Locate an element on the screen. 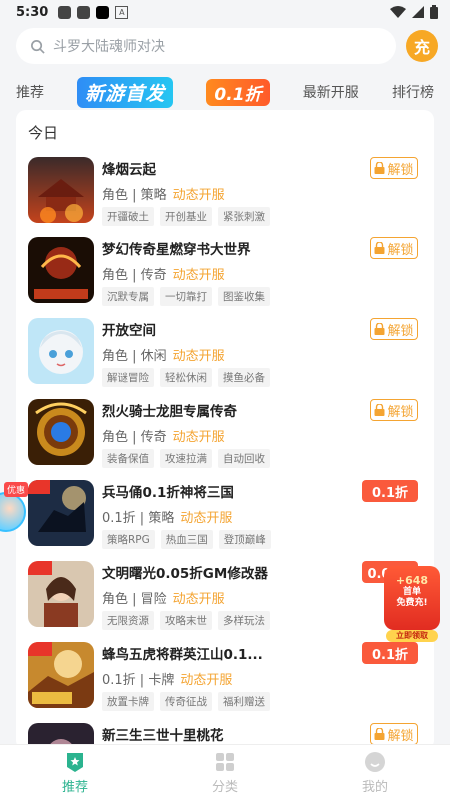  bottom-nav: 推荐 分类 我的 is located at coordinates (225, 772).